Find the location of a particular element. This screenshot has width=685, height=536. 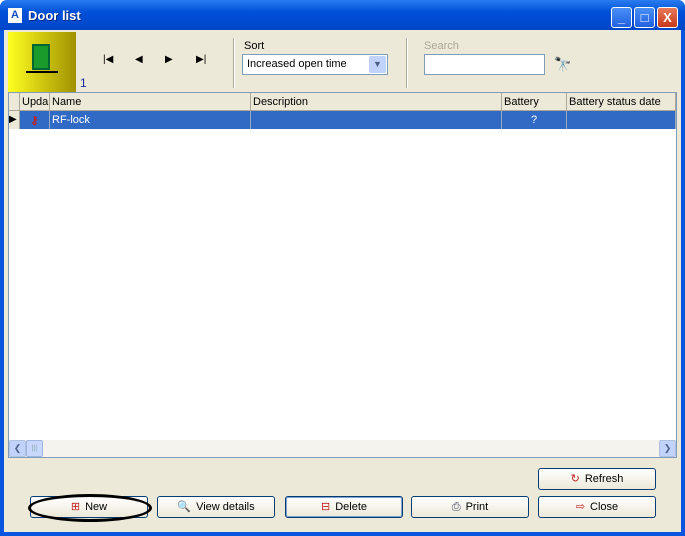

first-record-button: |◀ is located at coordinates (108, 59).